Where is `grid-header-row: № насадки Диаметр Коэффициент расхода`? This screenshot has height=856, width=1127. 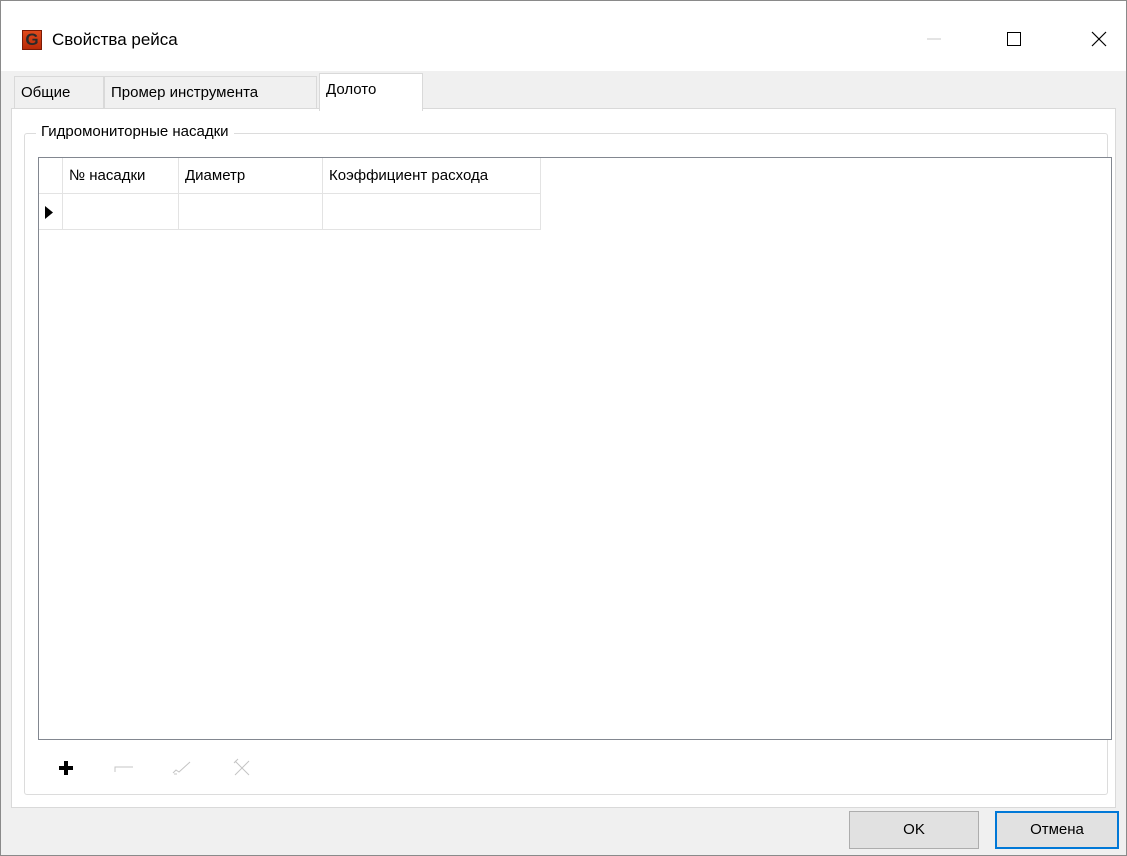 grid-header-row: № насадки Диаметр Коэффициент расхода is located at coordinates (290, 176).